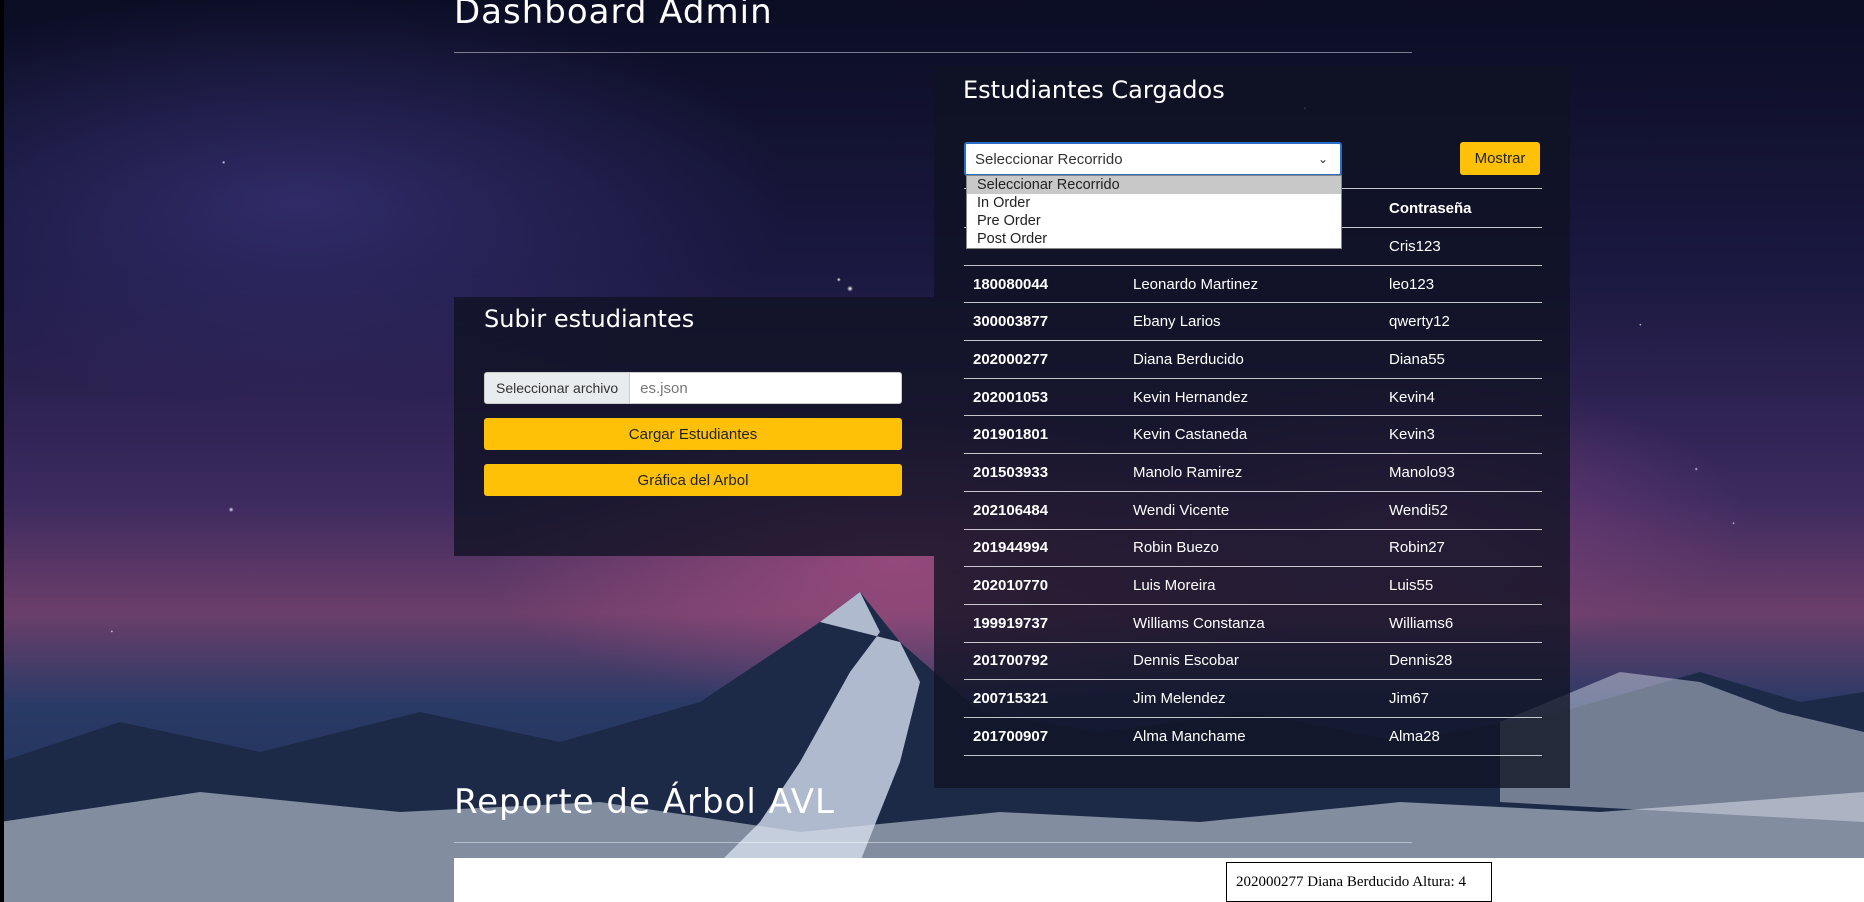 Image resolution: width=1864 pixels, height=902 pixels. Describe the element at coordinates (589, 319) in the screenshot. I see `upload-panel-title: Subir estudiantes` at that location.